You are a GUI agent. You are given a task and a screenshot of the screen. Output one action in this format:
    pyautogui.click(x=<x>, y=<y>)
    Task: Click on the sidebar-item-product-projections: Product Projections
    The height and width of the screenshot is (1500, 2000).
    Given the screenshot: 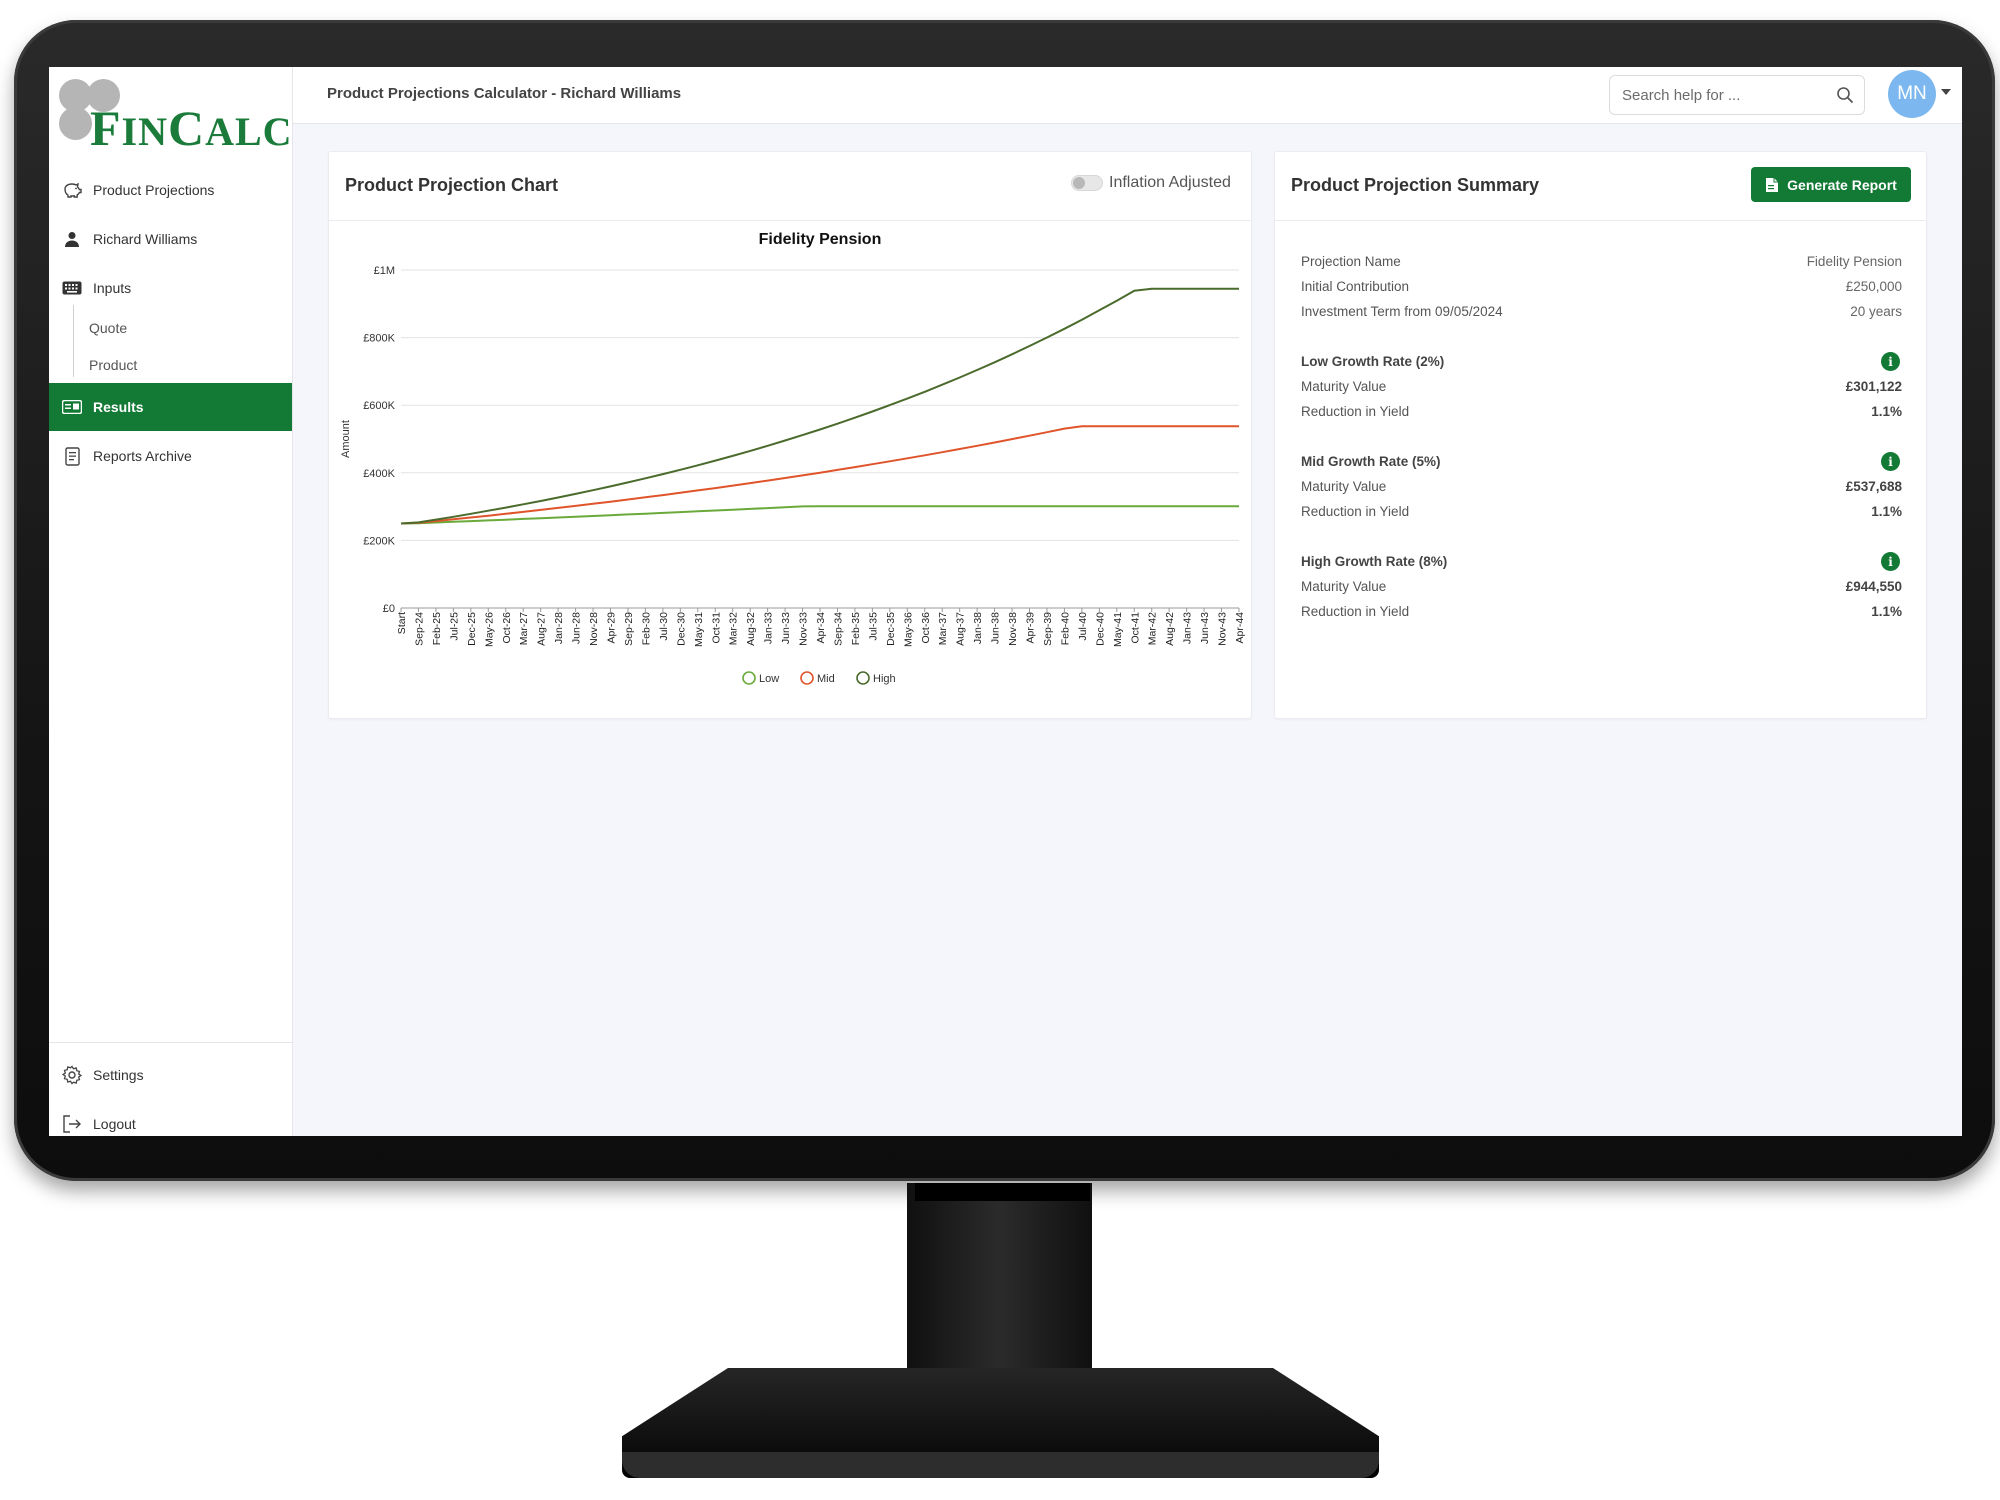 What is the action you would take?
    pyautogui.click(x=170, y=190)
    